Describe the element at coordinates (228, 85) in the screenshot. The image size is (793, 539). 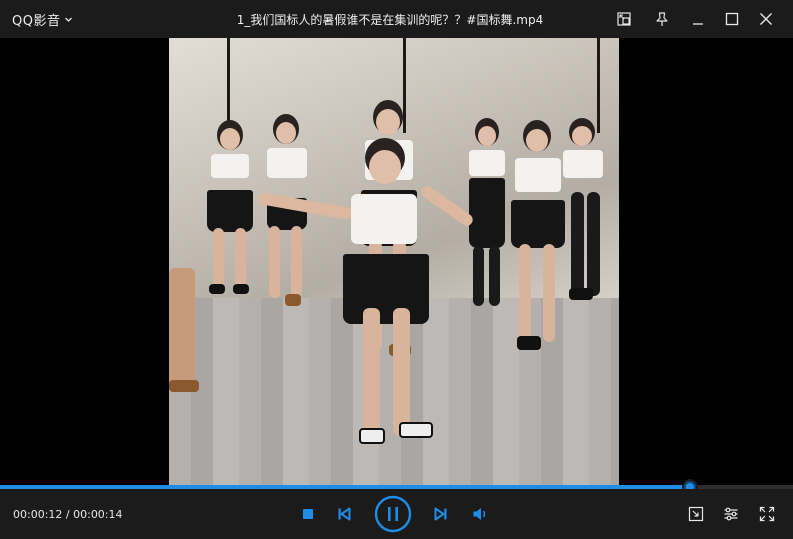
I see `ceiling-rod` at that location.